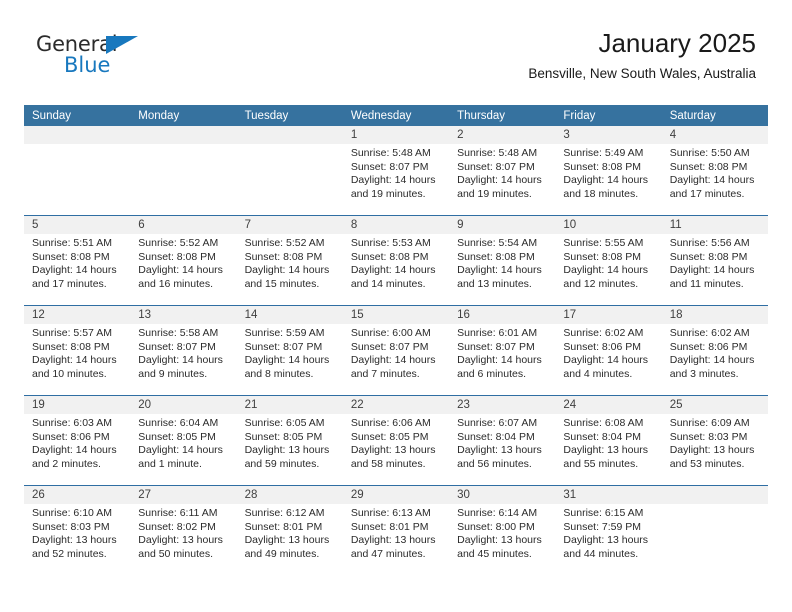 This screenshot has width=792, height=612. What do you see at coordinates (709, 423) in the screenshot?
I see `sunrise-text: Sunrise: 6:09 AM` at bounding box center [709, 423].